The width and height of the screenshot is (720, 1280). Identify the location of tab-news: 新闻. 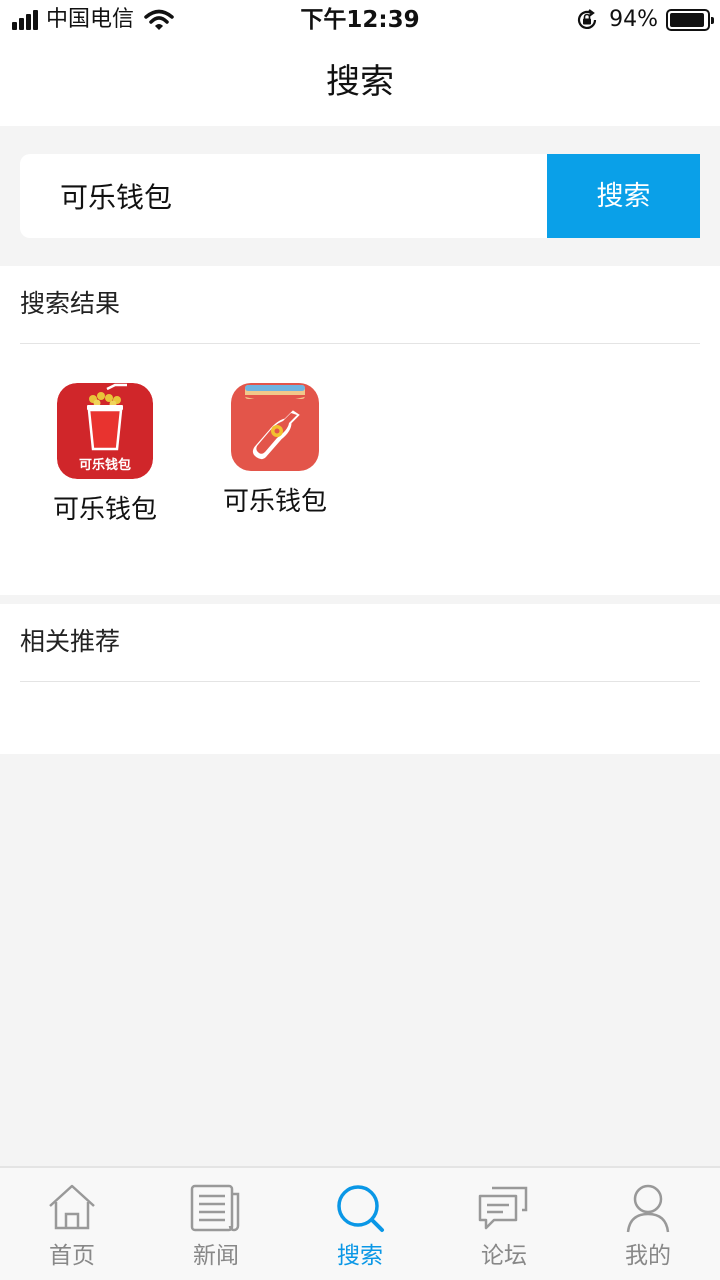
(216, 1224).